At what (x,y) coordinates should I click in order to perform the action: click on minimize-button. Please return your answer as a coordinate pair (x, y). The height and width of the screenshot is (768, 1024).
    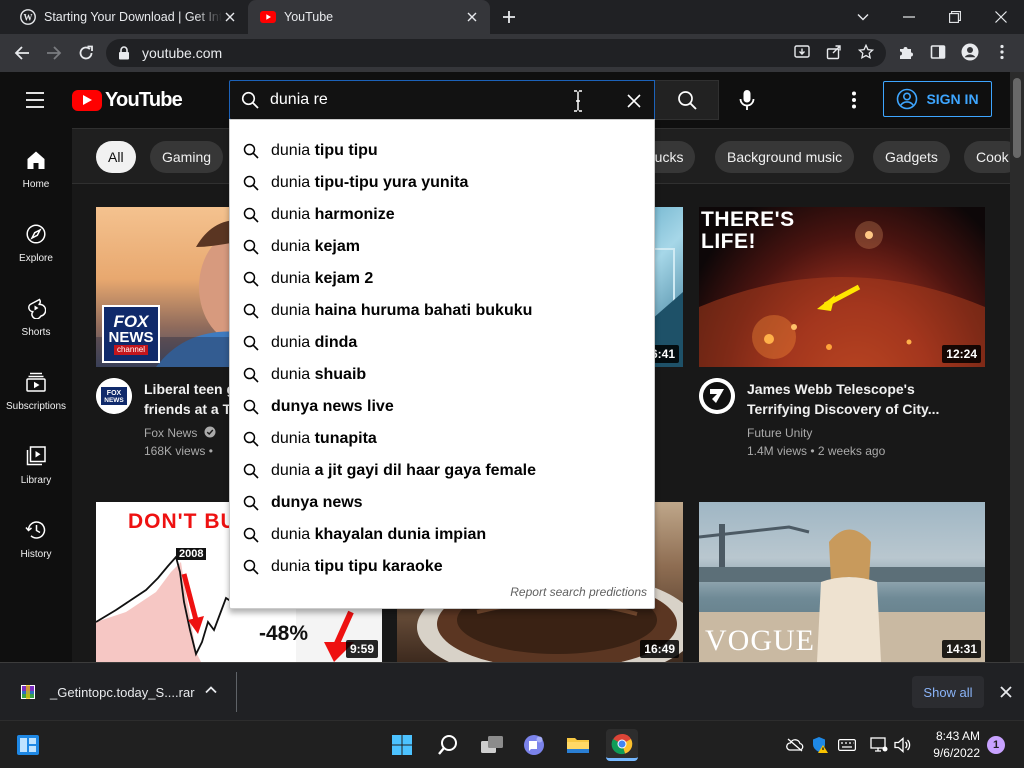
    Looking at the image, I should click on (909, 17).